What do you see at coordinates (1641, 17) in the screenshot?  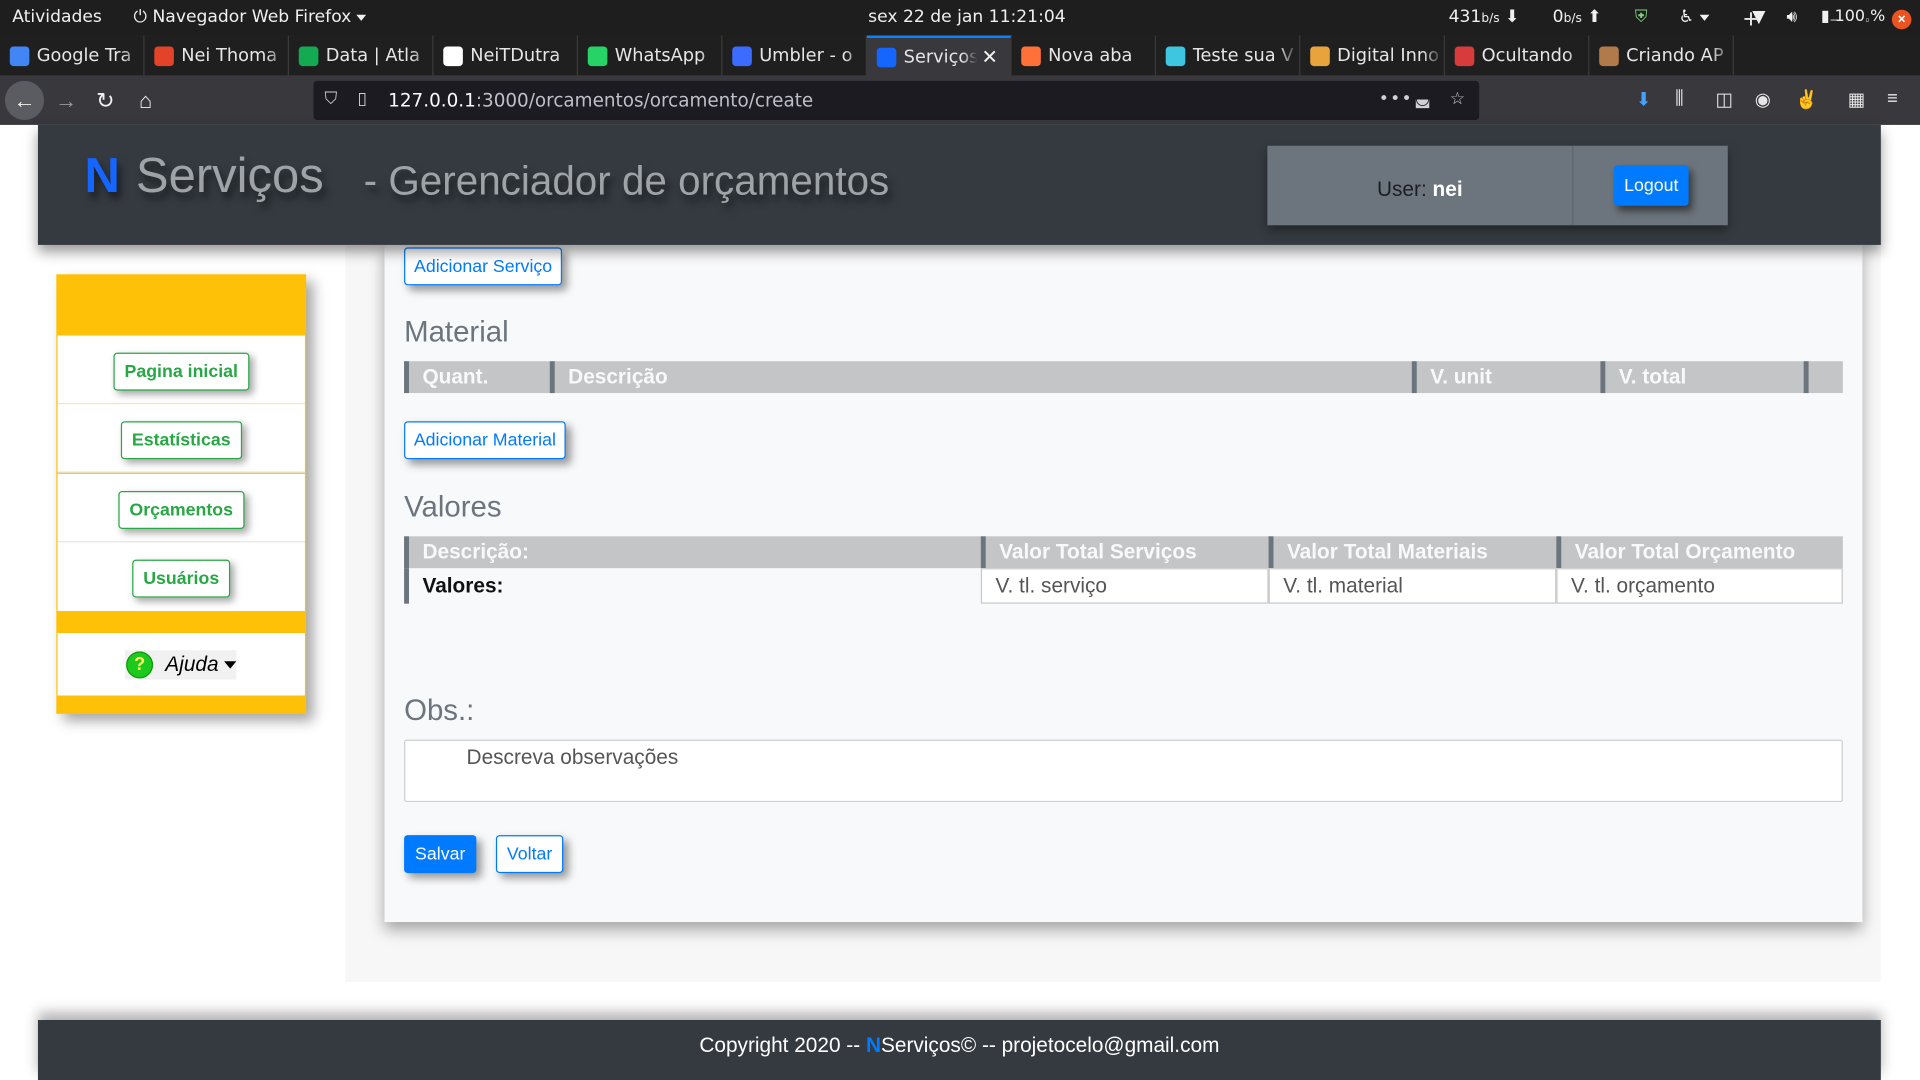 I see `shield-icon: ⛨` at bounding box center [1641, 17].